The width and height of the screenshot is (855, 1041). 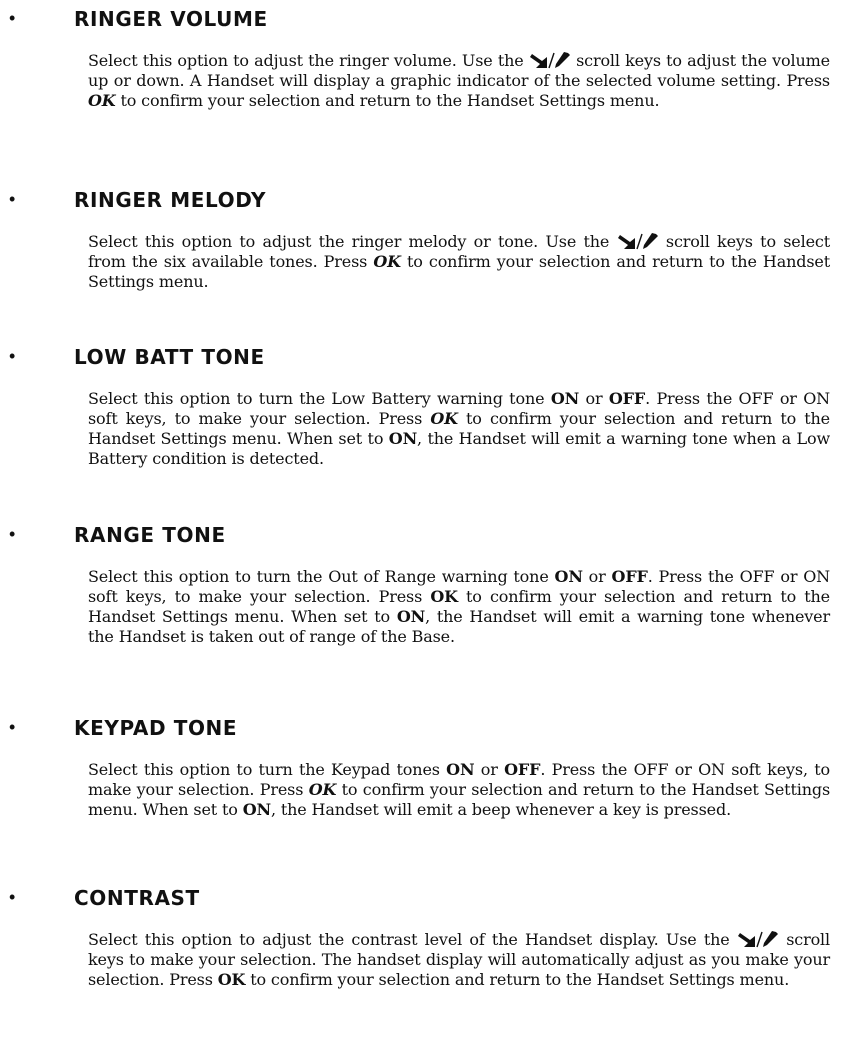 What do you see at coordinates (150, 535) in the screenshot?
I see `section-heading: RANGE TONE` at bounding box center [150, 535].